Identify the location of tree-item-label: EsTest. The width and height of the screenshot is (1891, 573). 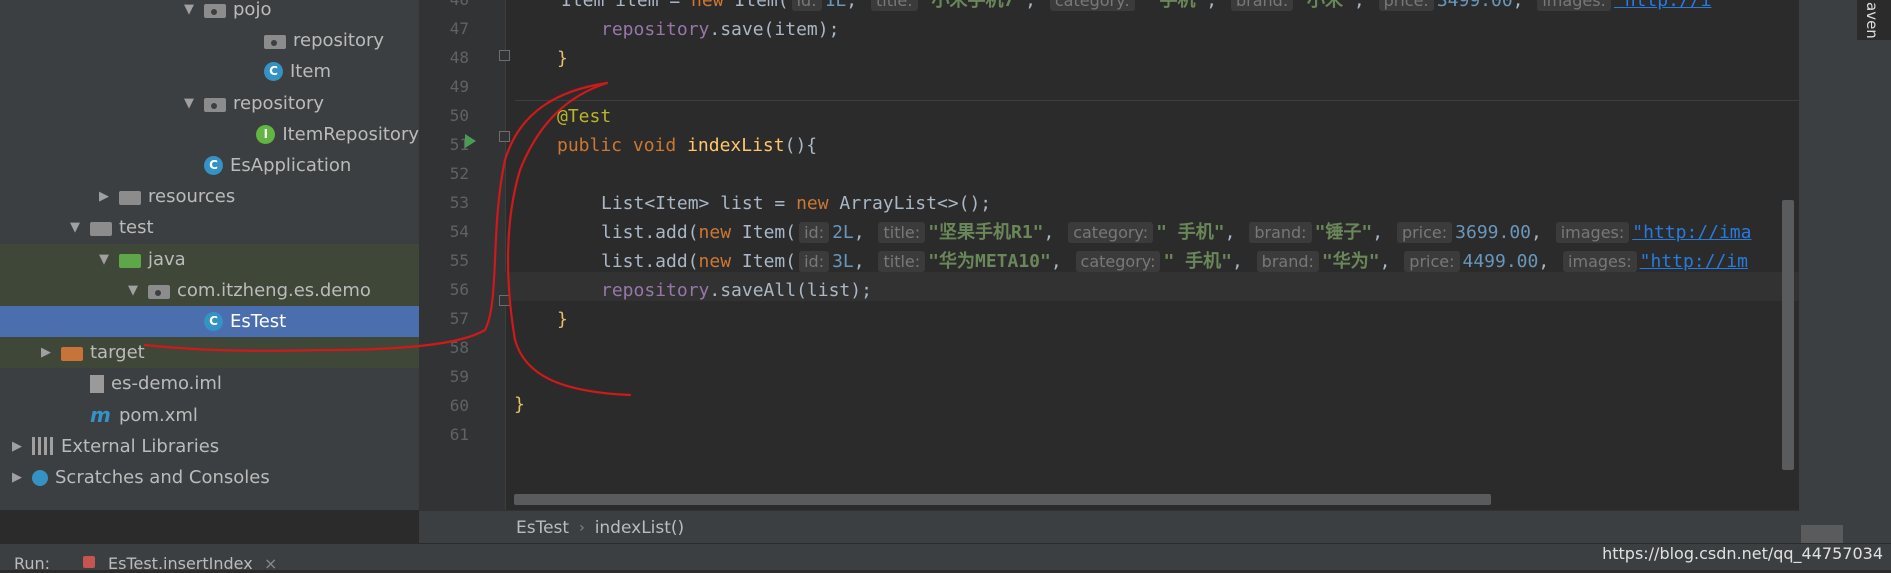
(258, 321).